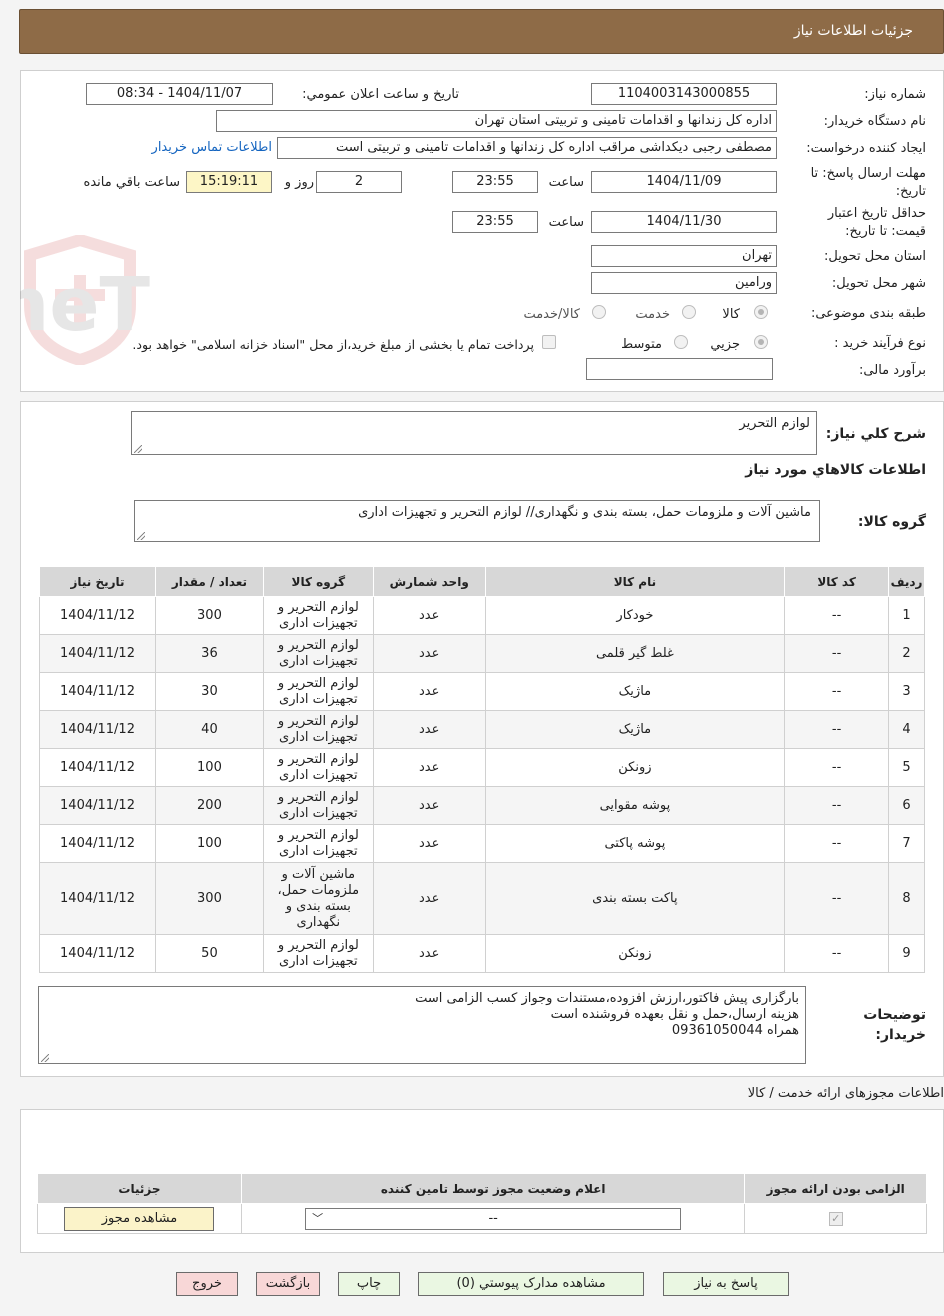 The image size is (944, 1316). I want to click on print-button: چاپ, so click(369, 1284).